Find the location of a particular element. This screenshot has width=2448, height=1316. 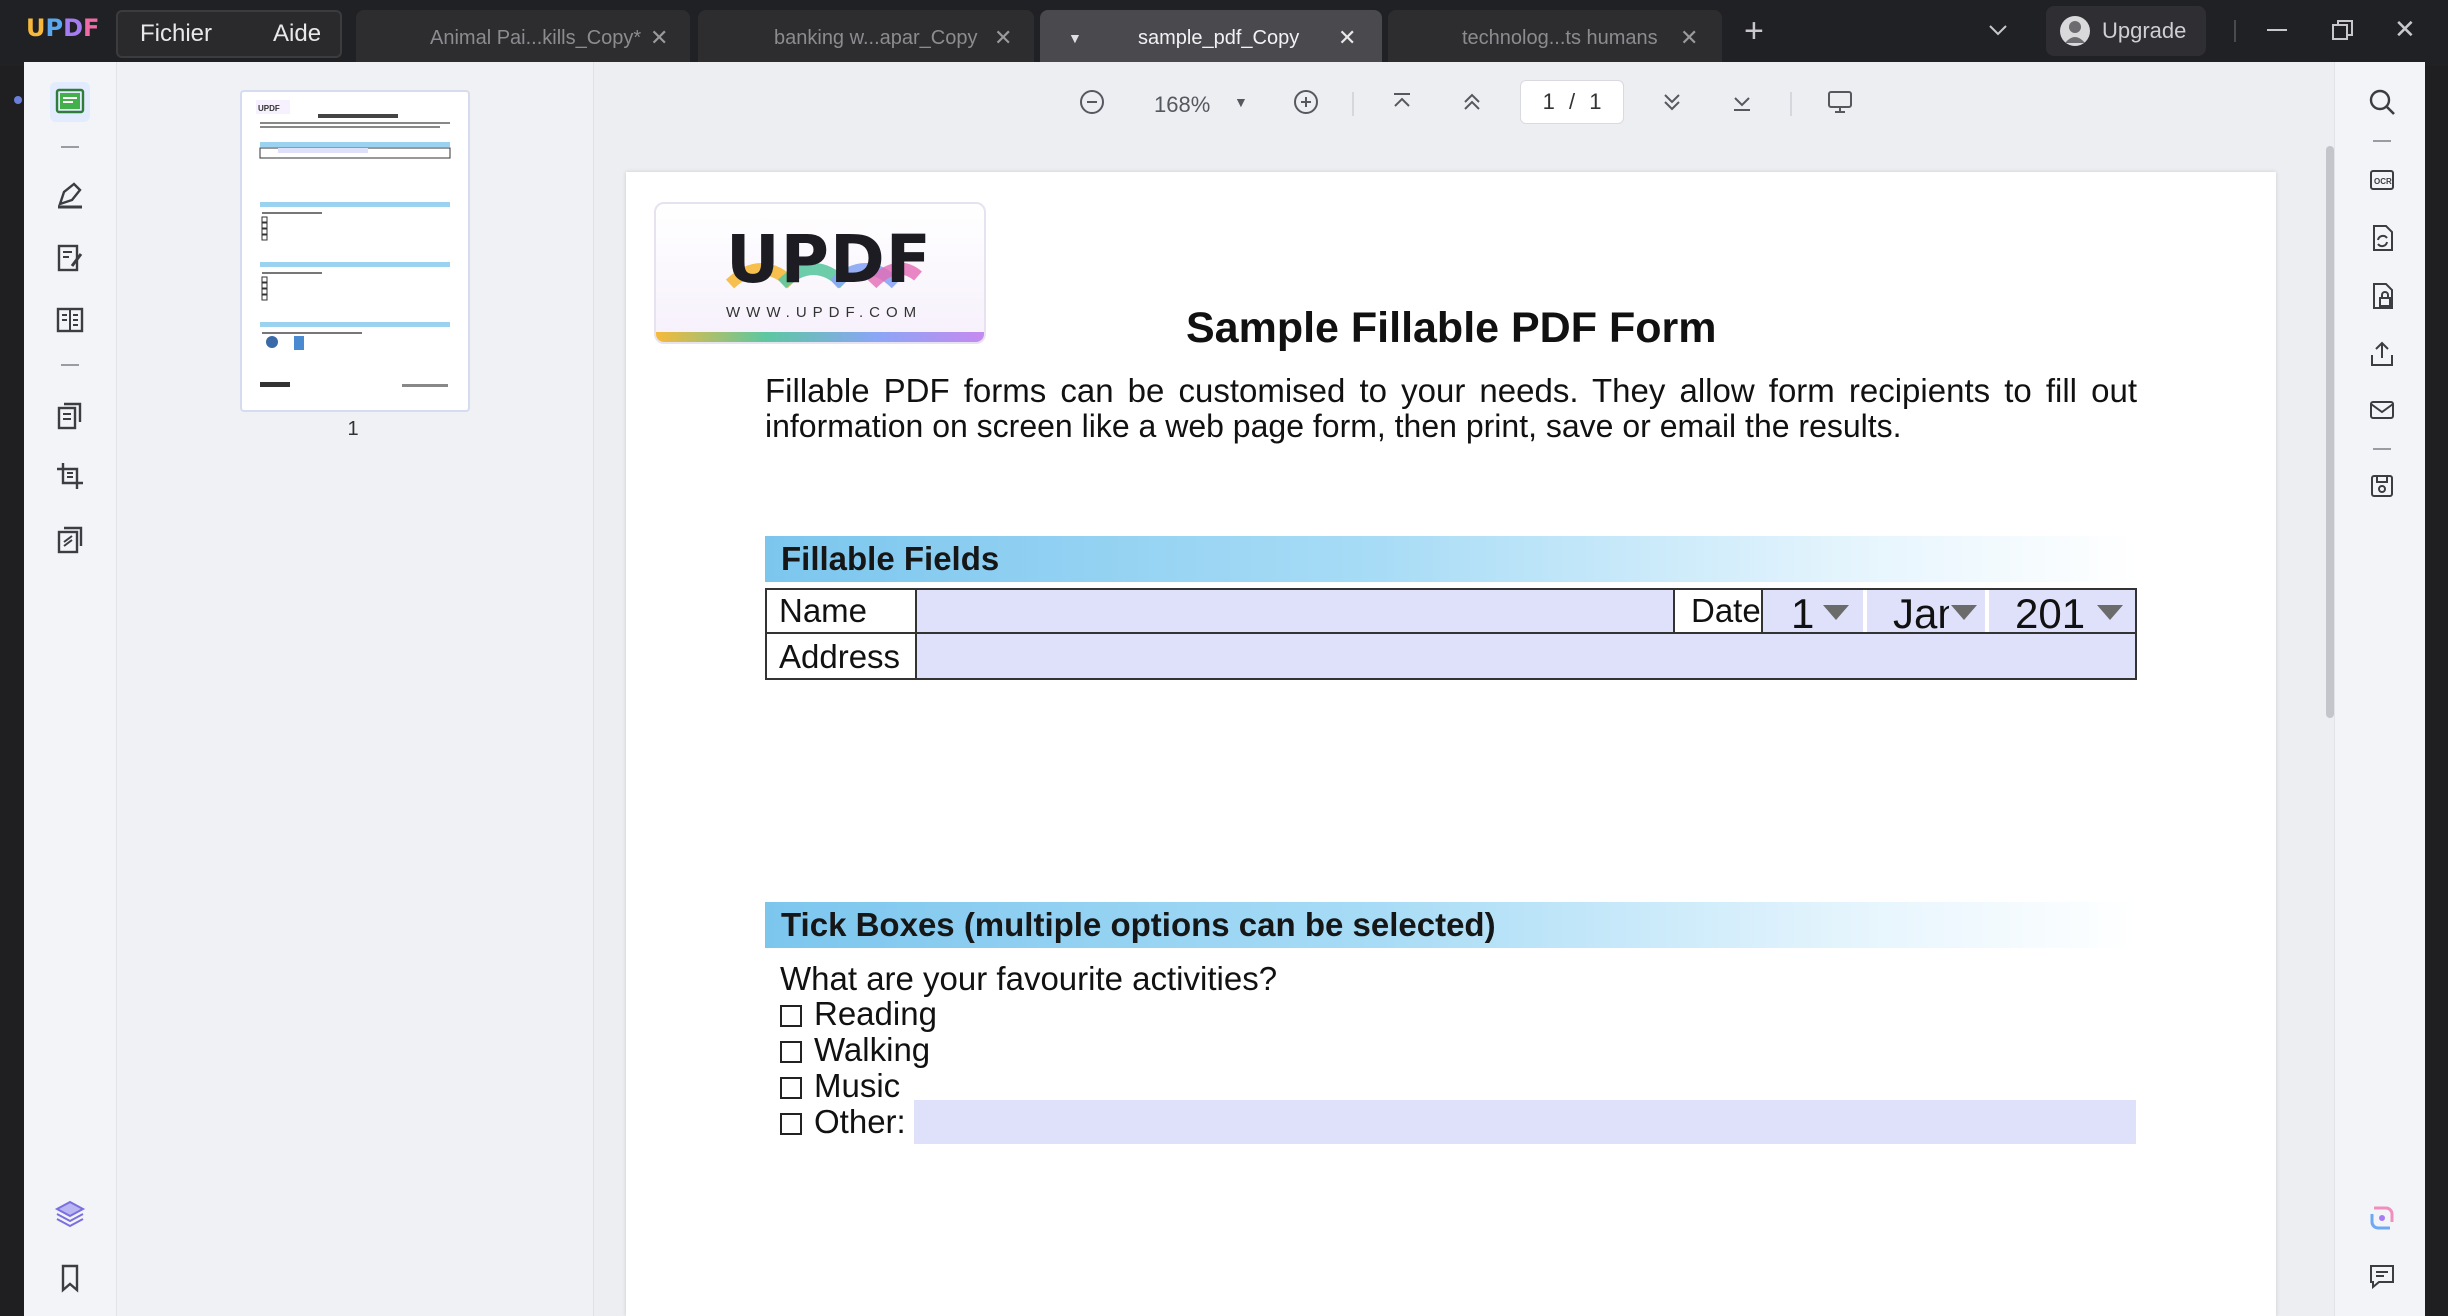

zoom-dropdown-icon: ▼ is located at coordinates (1241, 102).